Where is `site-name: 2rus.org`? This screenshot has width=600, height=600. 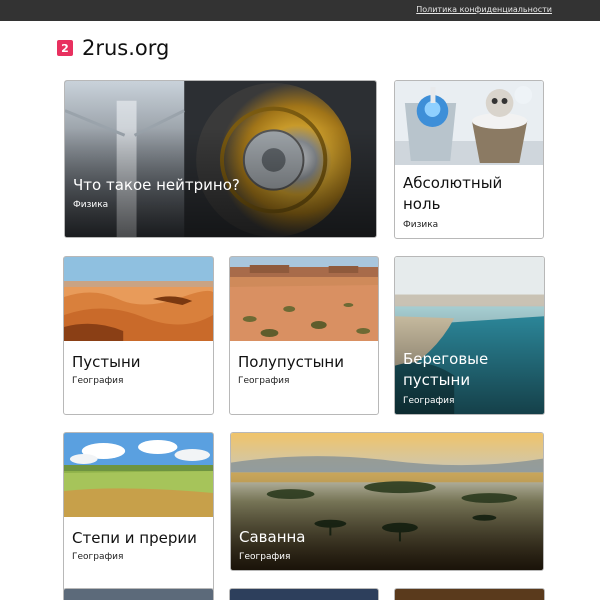
site-name: 2rus.org is located at coordinates (126, 48).